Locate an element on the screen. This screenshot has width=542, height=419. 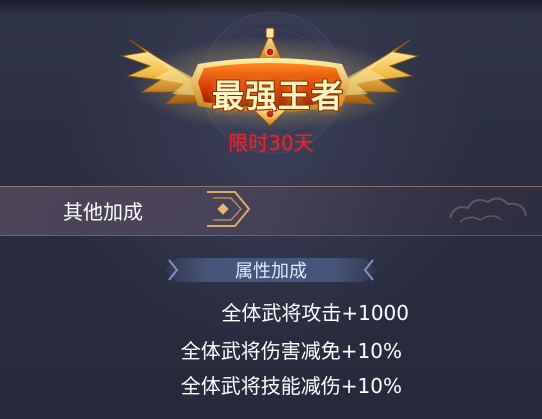
duration-label: 限时30天 is located at coordinates (271, 143).